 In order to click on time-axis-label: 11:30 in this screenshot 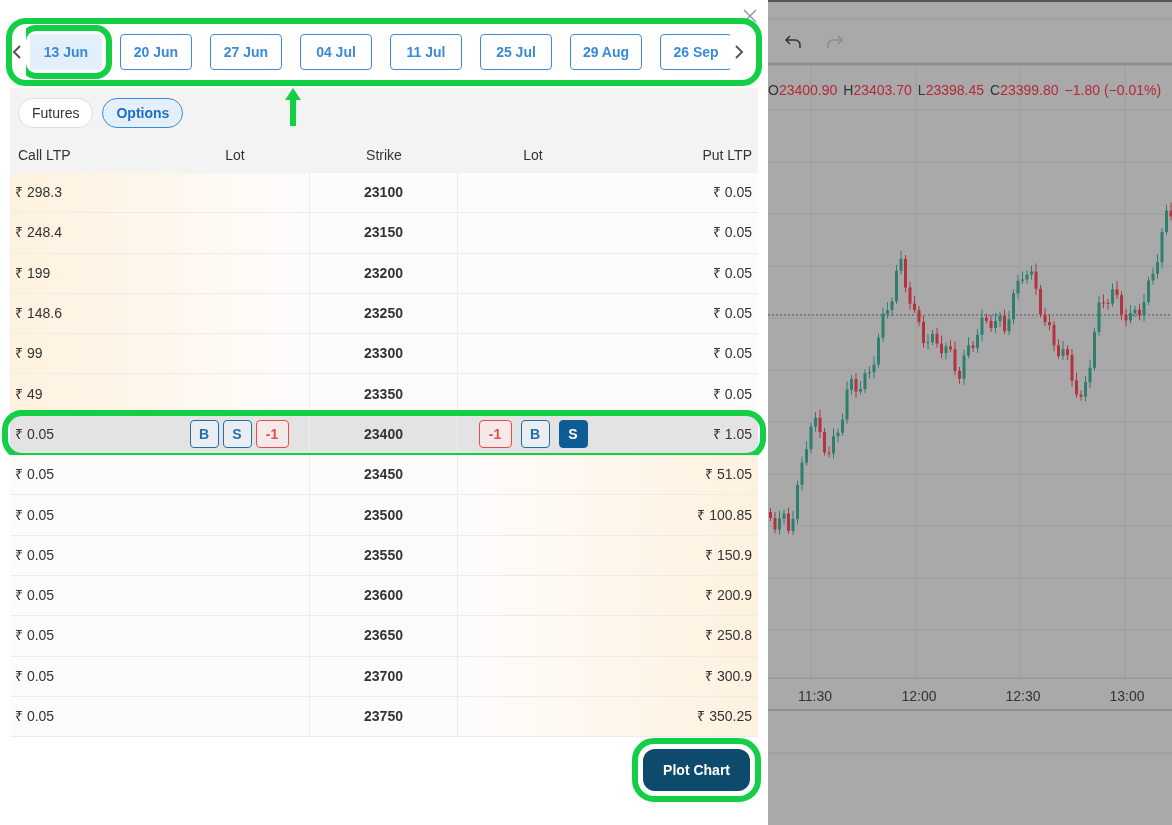, I will do `click(815, 696)`.